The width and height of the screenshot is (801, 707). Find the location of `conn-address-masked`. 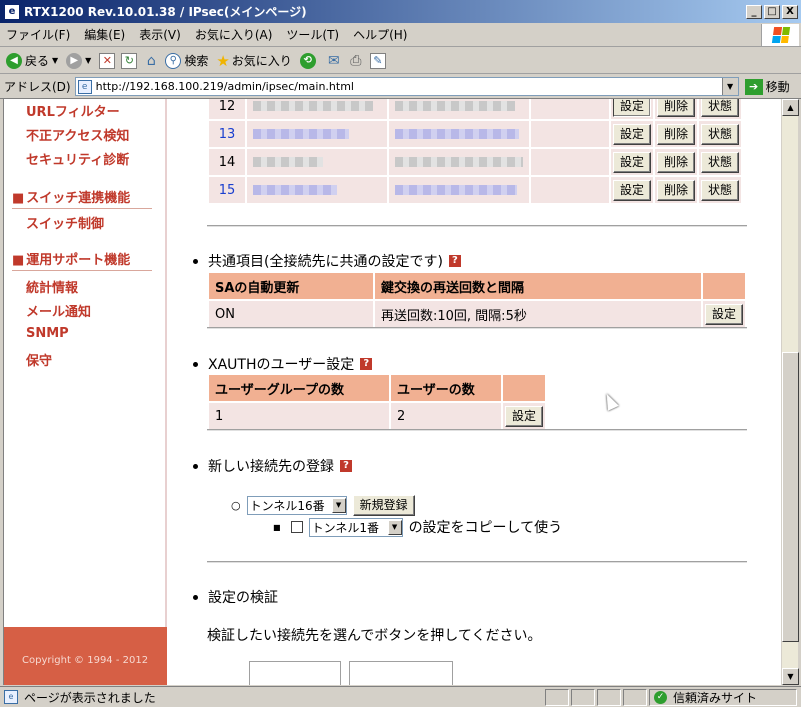

conn-address-masked is located at coordinates (459, 162).